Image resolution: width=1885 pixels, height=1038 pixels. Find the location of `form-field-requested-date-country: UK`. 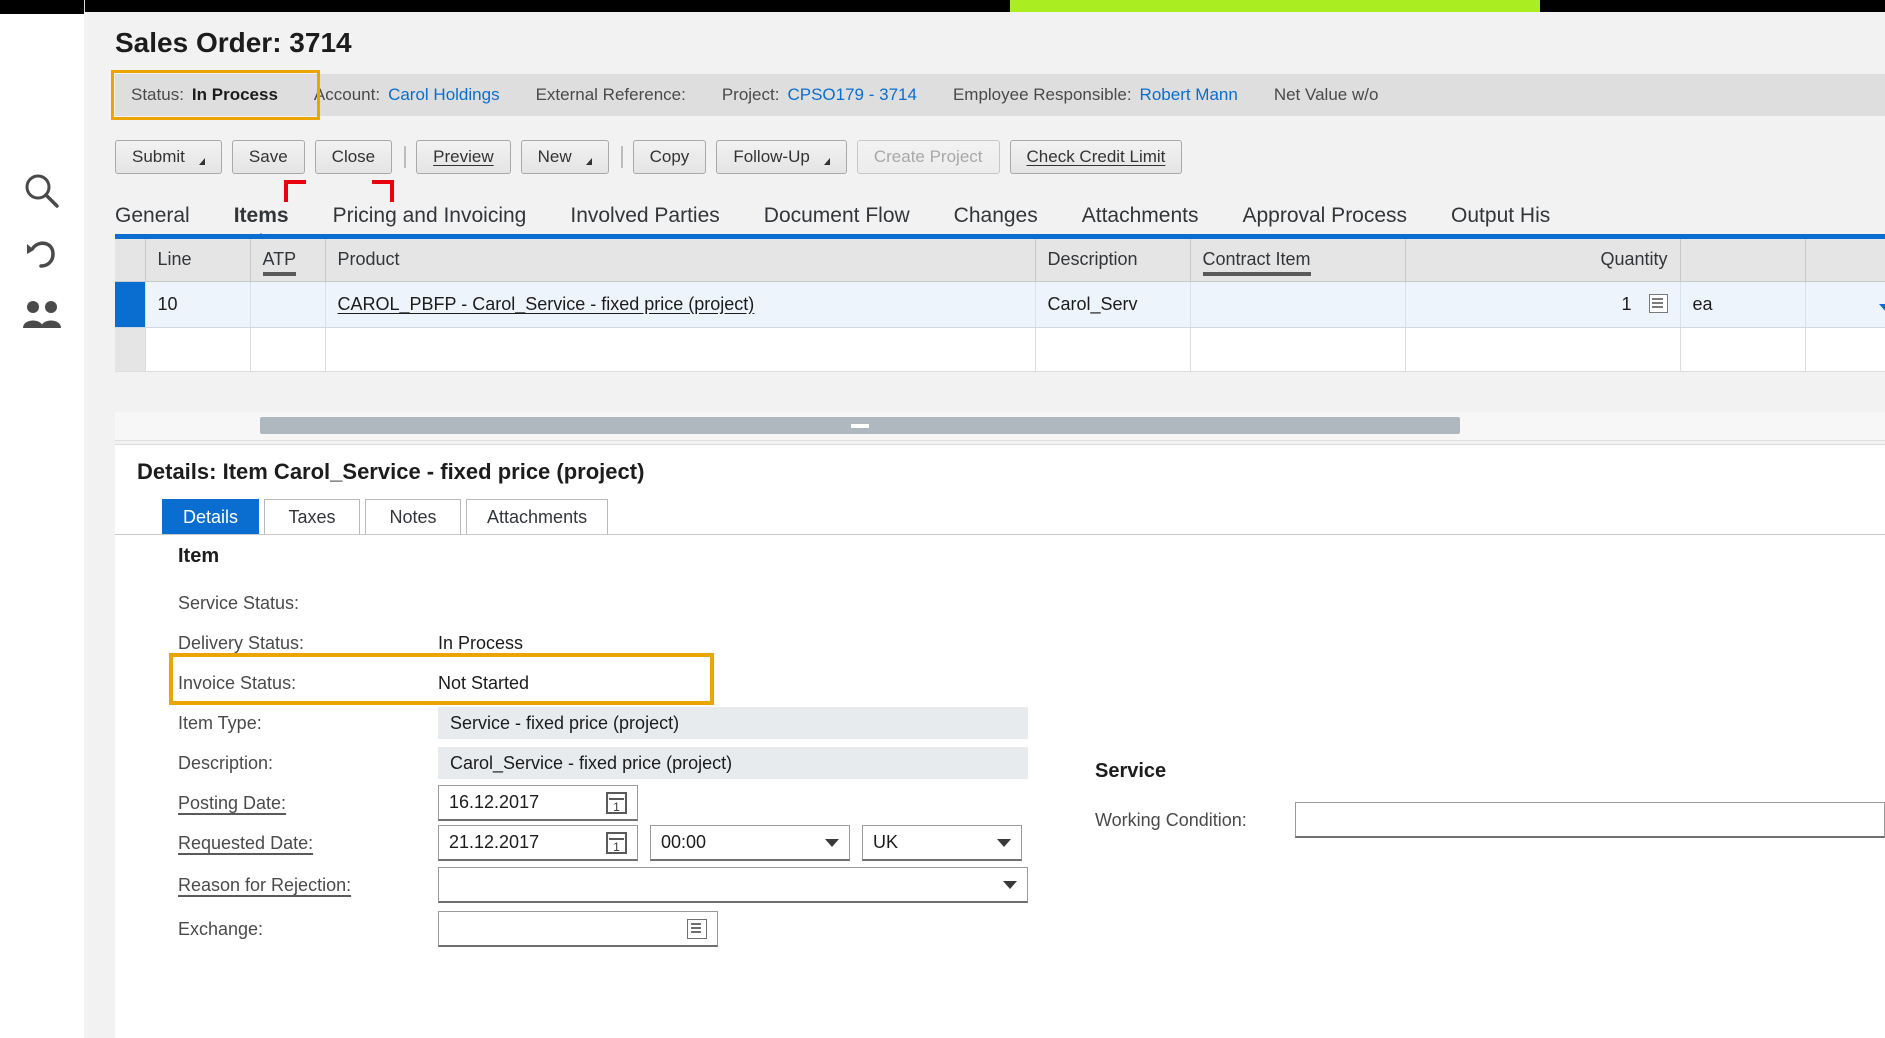

form-field-requested-date-country: UK is located at coordinates (942, 843).